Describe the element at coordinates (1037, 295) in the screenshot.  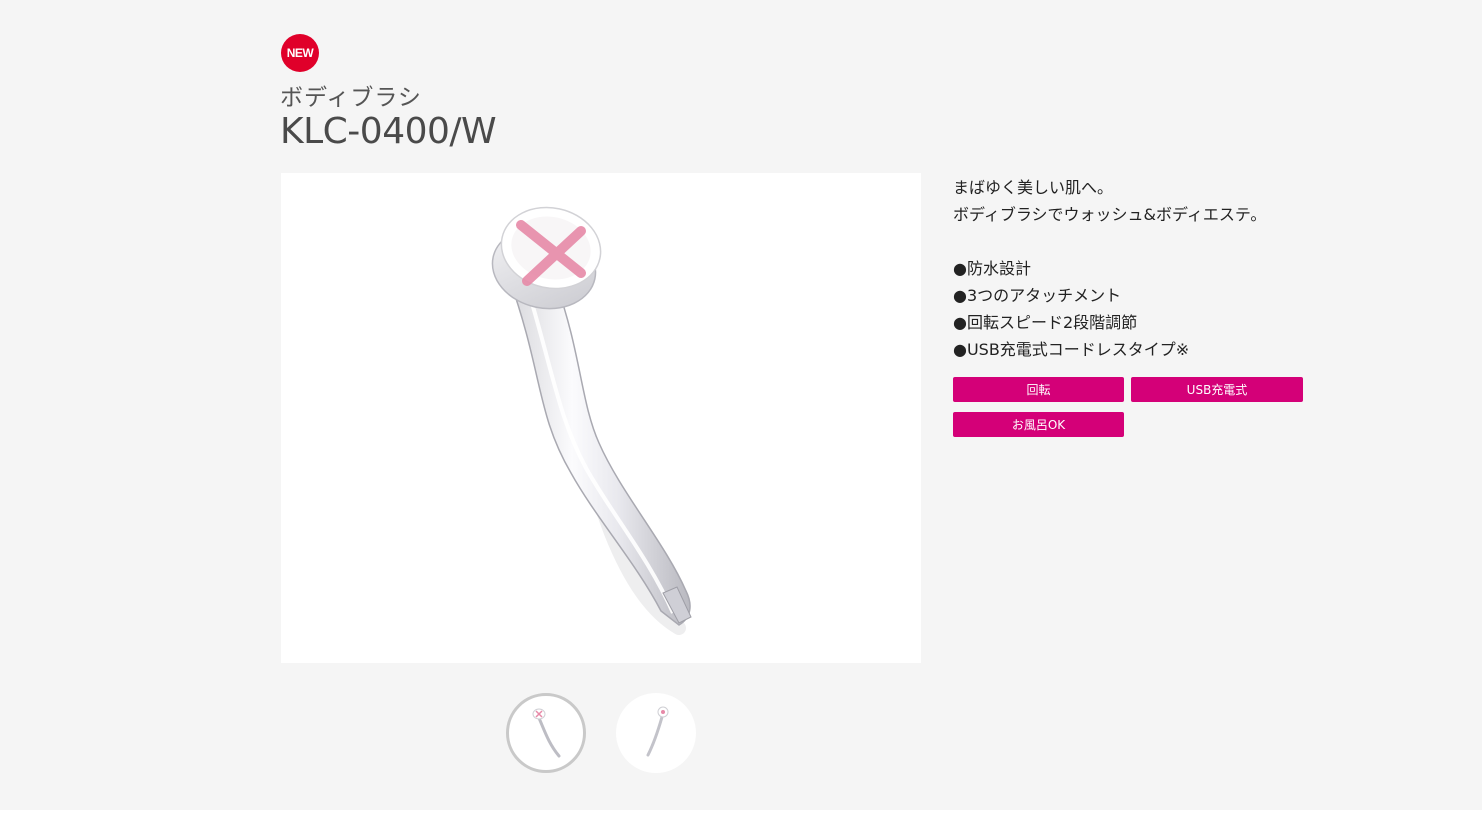
I see `feature-item: ●3つのアタッチメント` at that location.